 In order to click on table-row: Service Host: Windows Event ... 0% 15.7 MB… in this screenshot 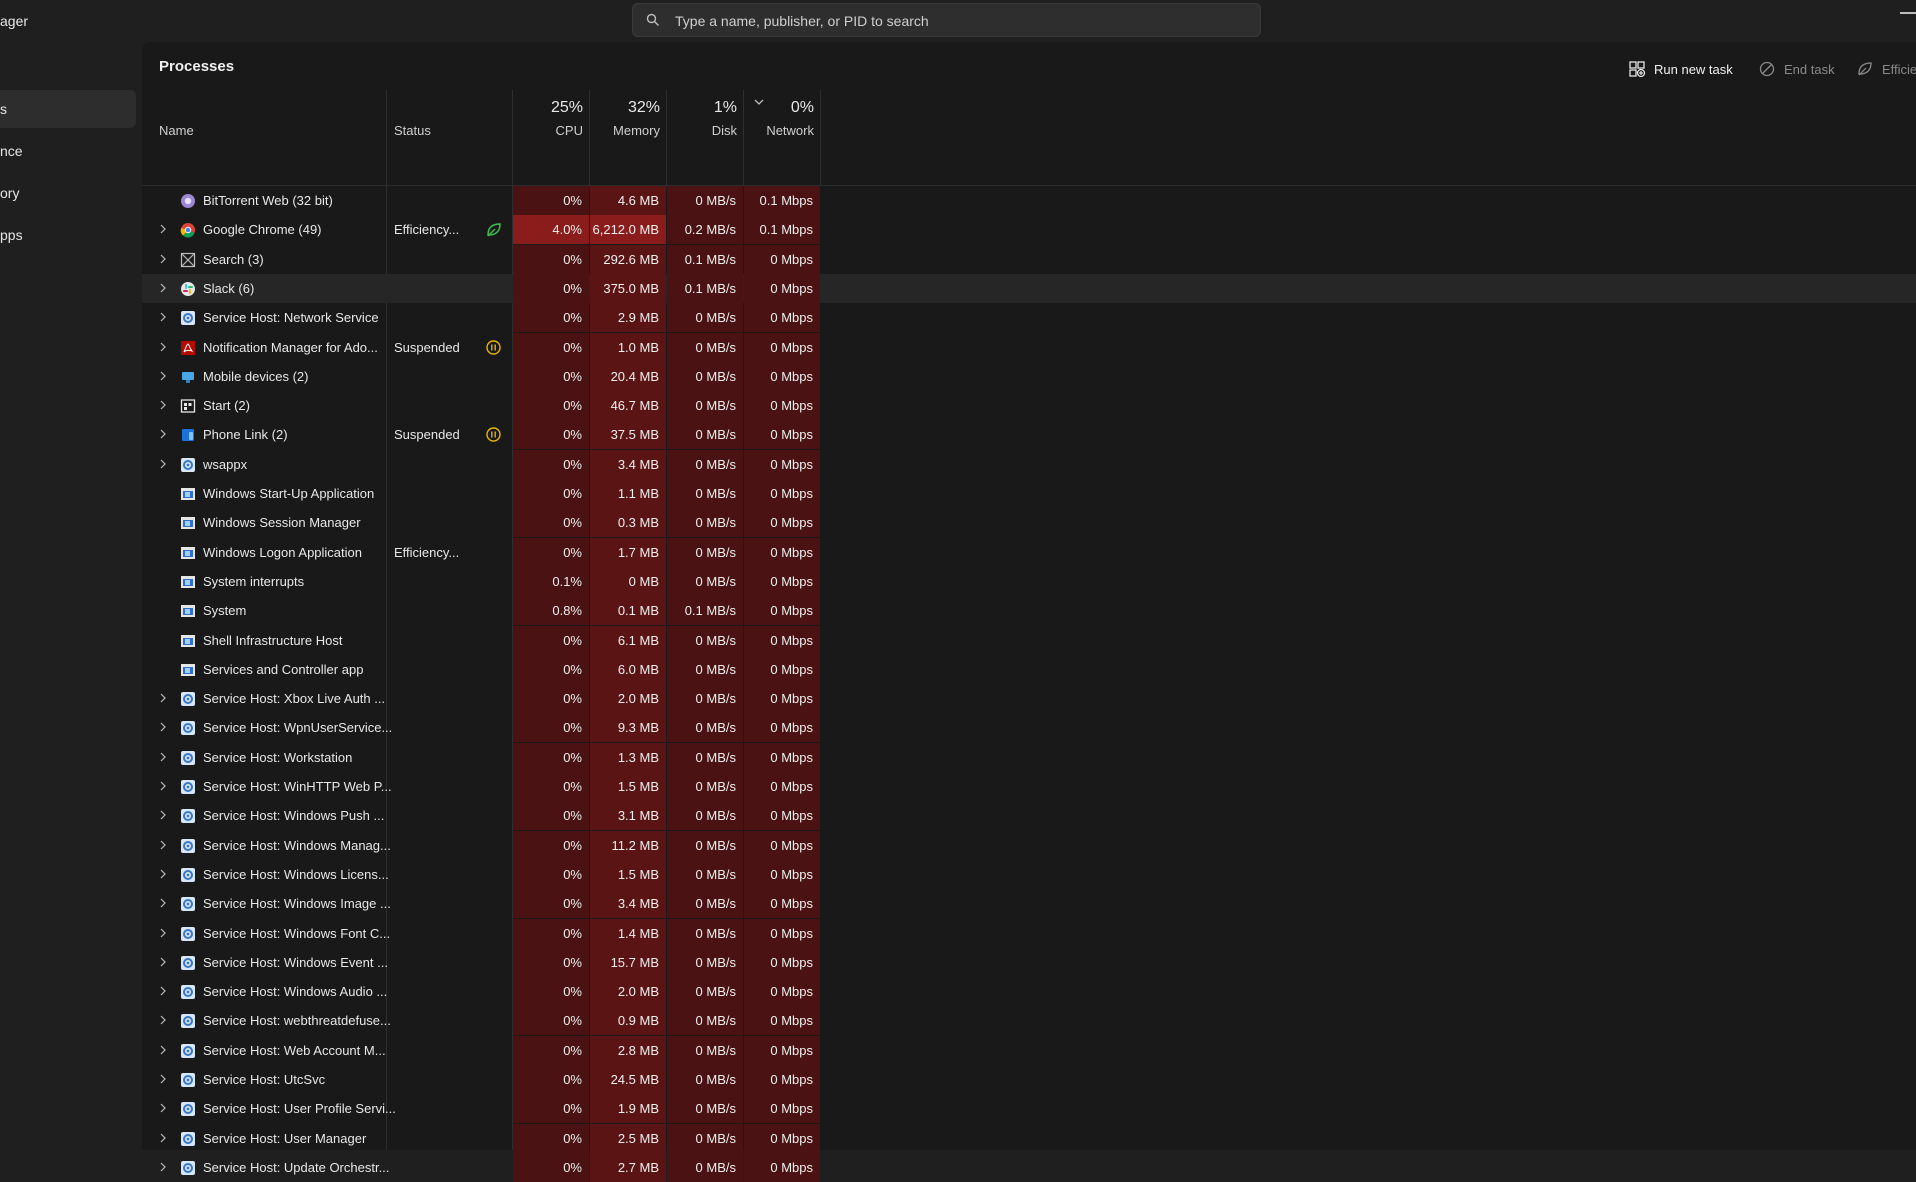, I will do `click(1029, 962)`.